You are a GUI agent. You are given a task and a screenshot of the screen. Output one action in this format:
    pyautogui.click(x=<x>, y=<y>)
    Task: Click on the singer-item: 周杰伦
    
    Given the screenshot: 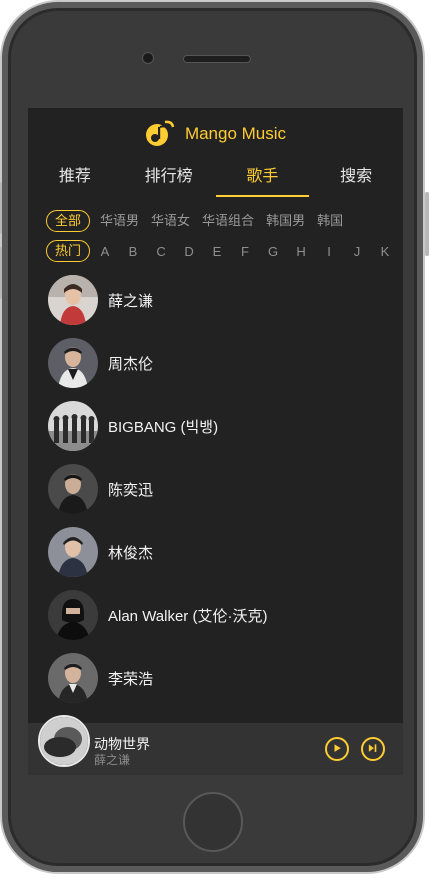 What is the action you would take?
    pyautogui.click(x=100, y=363)
    